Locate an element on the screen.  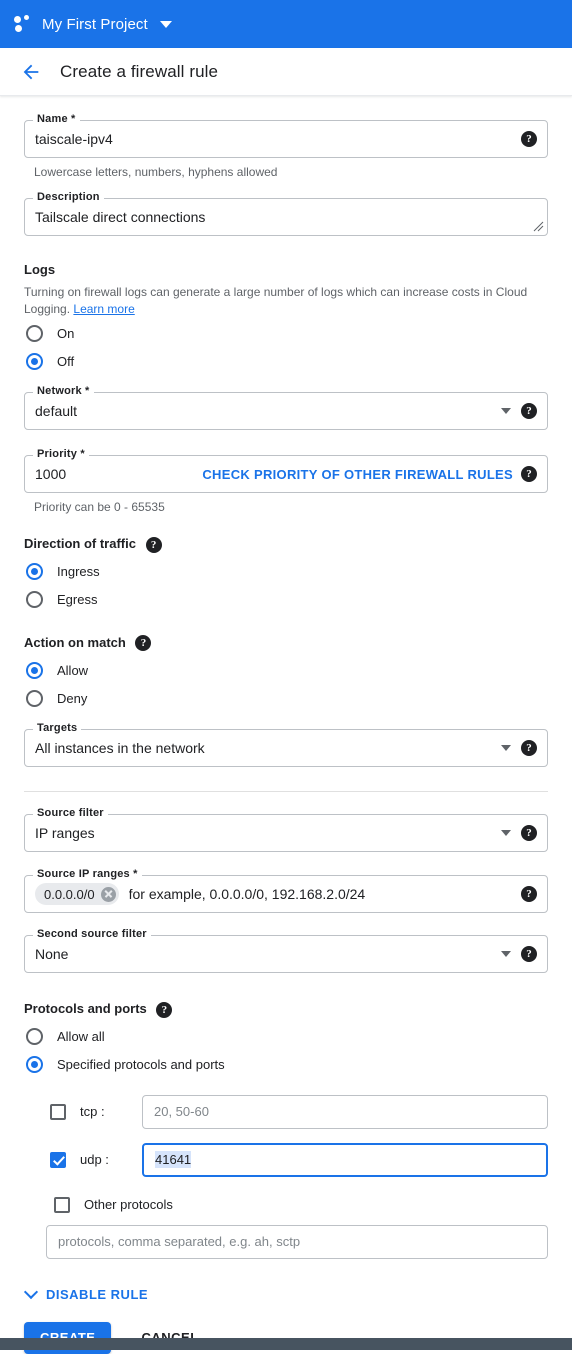
udp-label: udp : is located at coordinates (94, 1160).